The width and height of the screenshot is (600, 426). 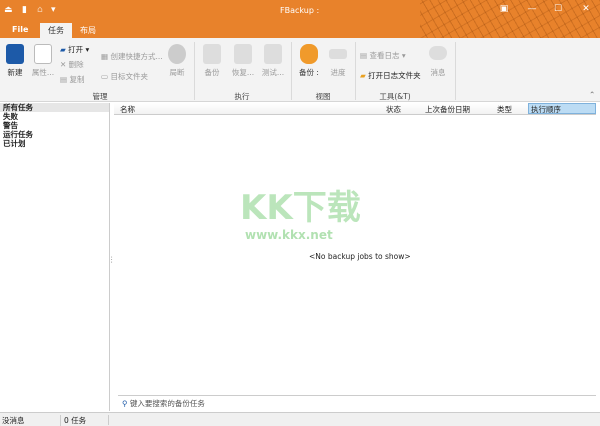 What do you see at coordinates (562, 108) in the screenshot?
I see `column-order: 执行顺序` at bounding box center [562, 108].